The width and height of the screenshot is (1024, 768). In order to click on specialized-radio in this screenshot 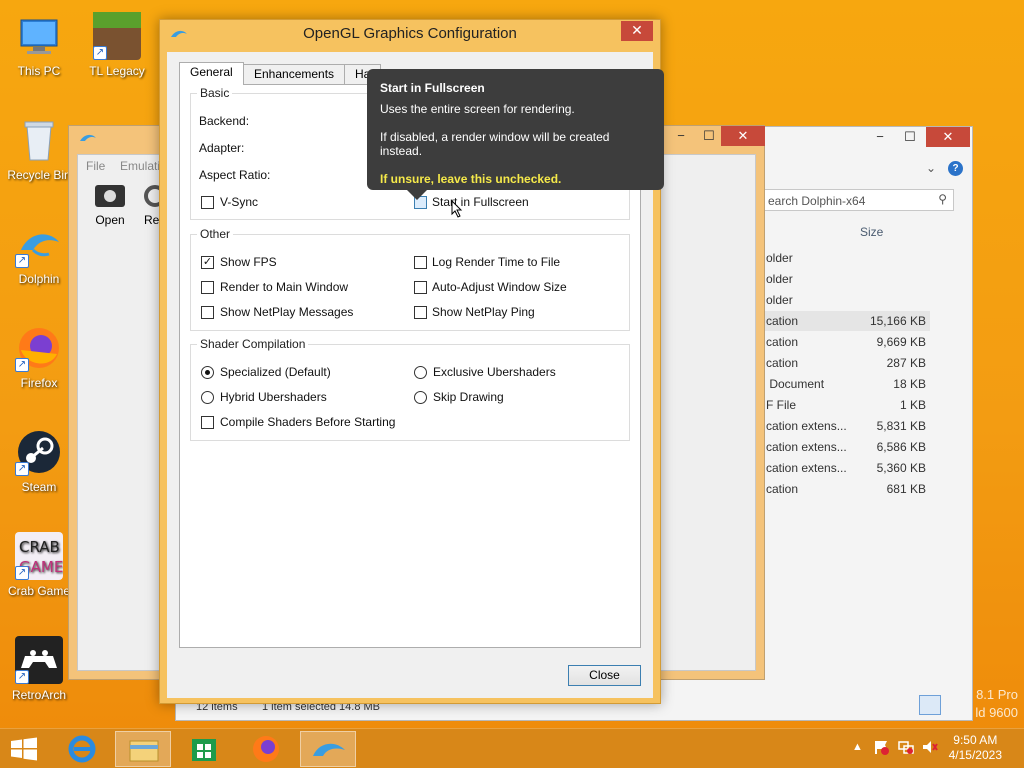, I will do `click(207, 372)`.